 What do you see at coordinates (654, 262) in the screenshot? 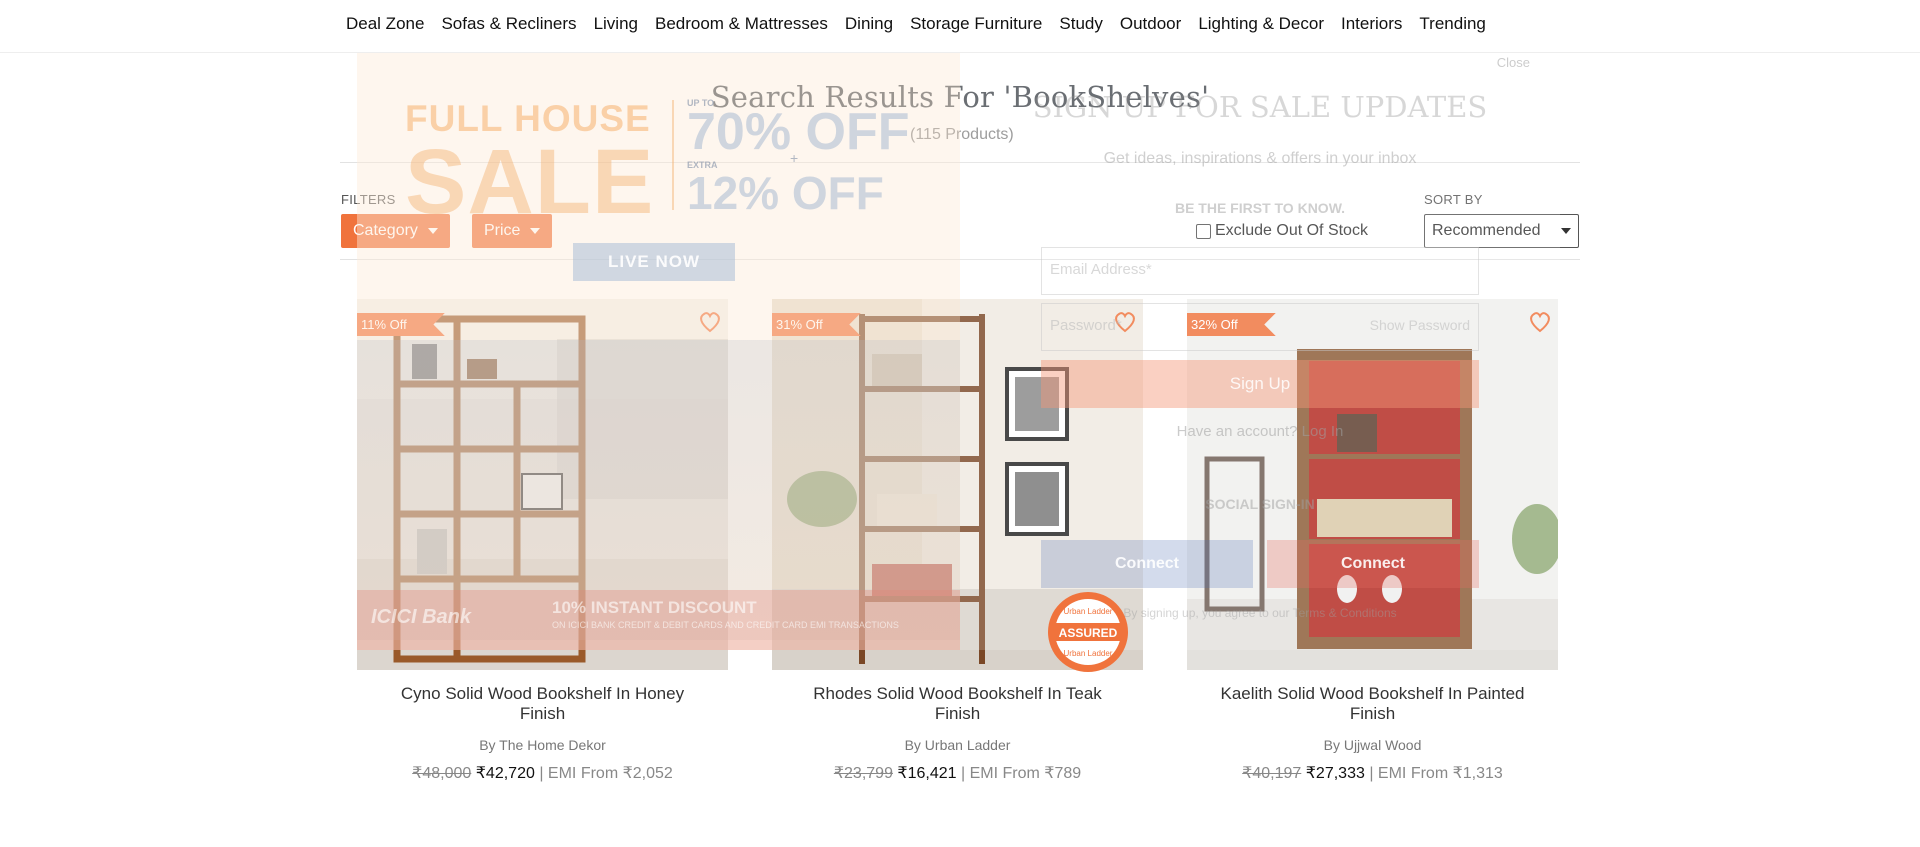
I see `live-now-button: LIVE NOW` at bounding box center [654, 262].